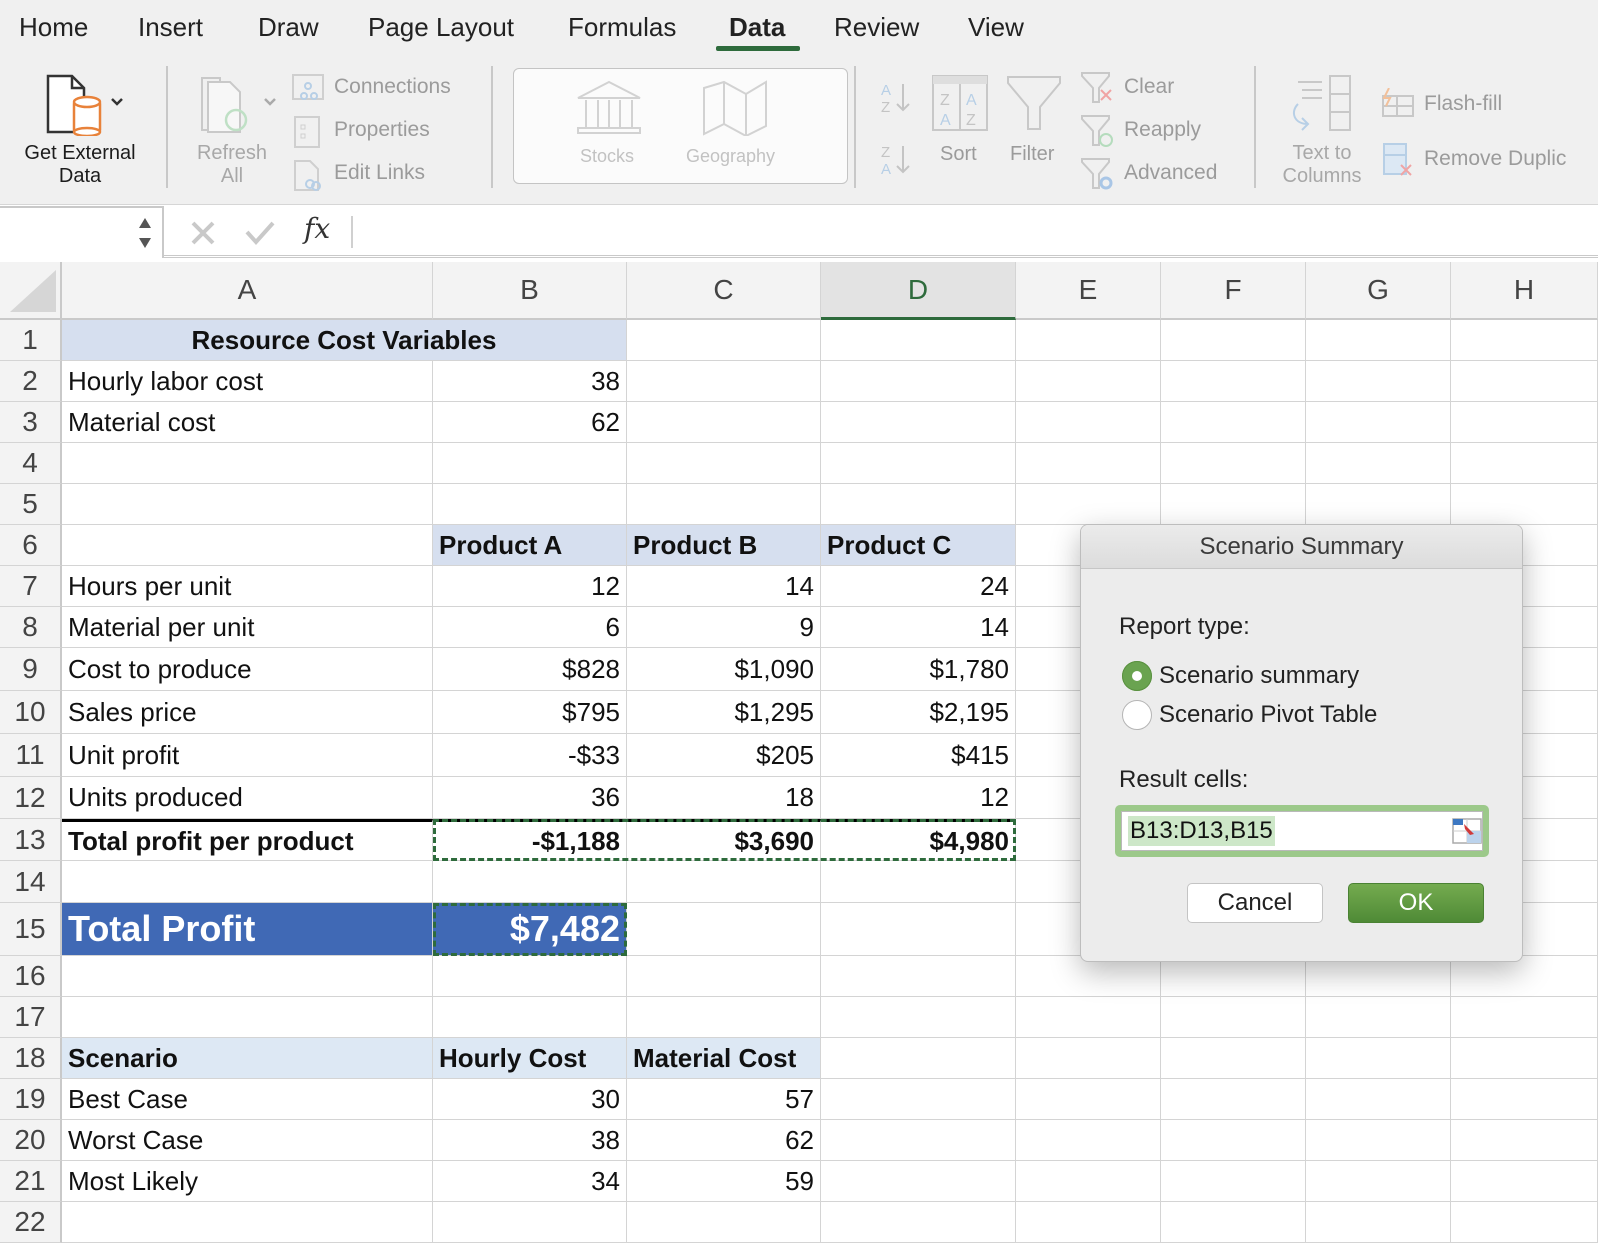 The image size is (1598, 1246). Describe the element at coordinates (996, 27) in the screenshot. I see `tab-view: View` at that location.